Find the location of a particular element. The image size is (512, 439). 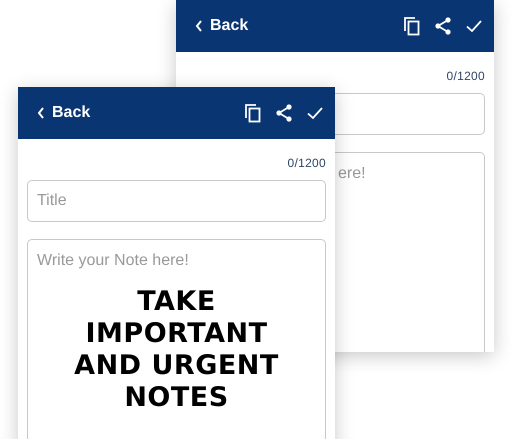

note-placeholder: Write your Note here! is located at coordinates (113, 261).